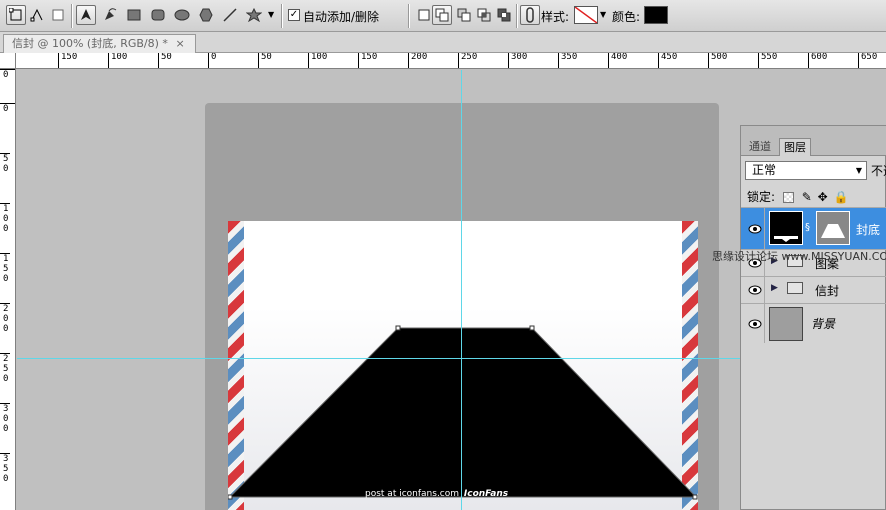 This screenshot has width=886, height=510. I want to click on exclude-icon, so click(504, 15).